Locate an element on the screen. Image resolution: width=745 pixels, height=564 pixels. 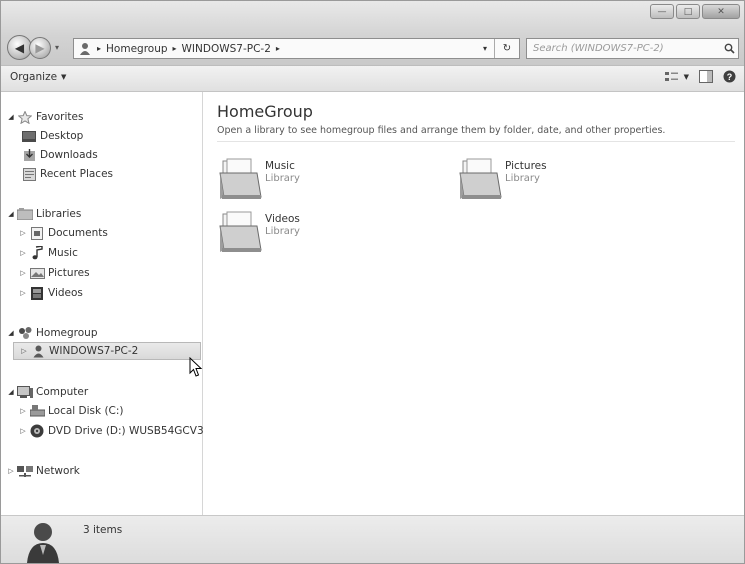
window-controls: — □ ✕ is located at coordinates (694, 11).